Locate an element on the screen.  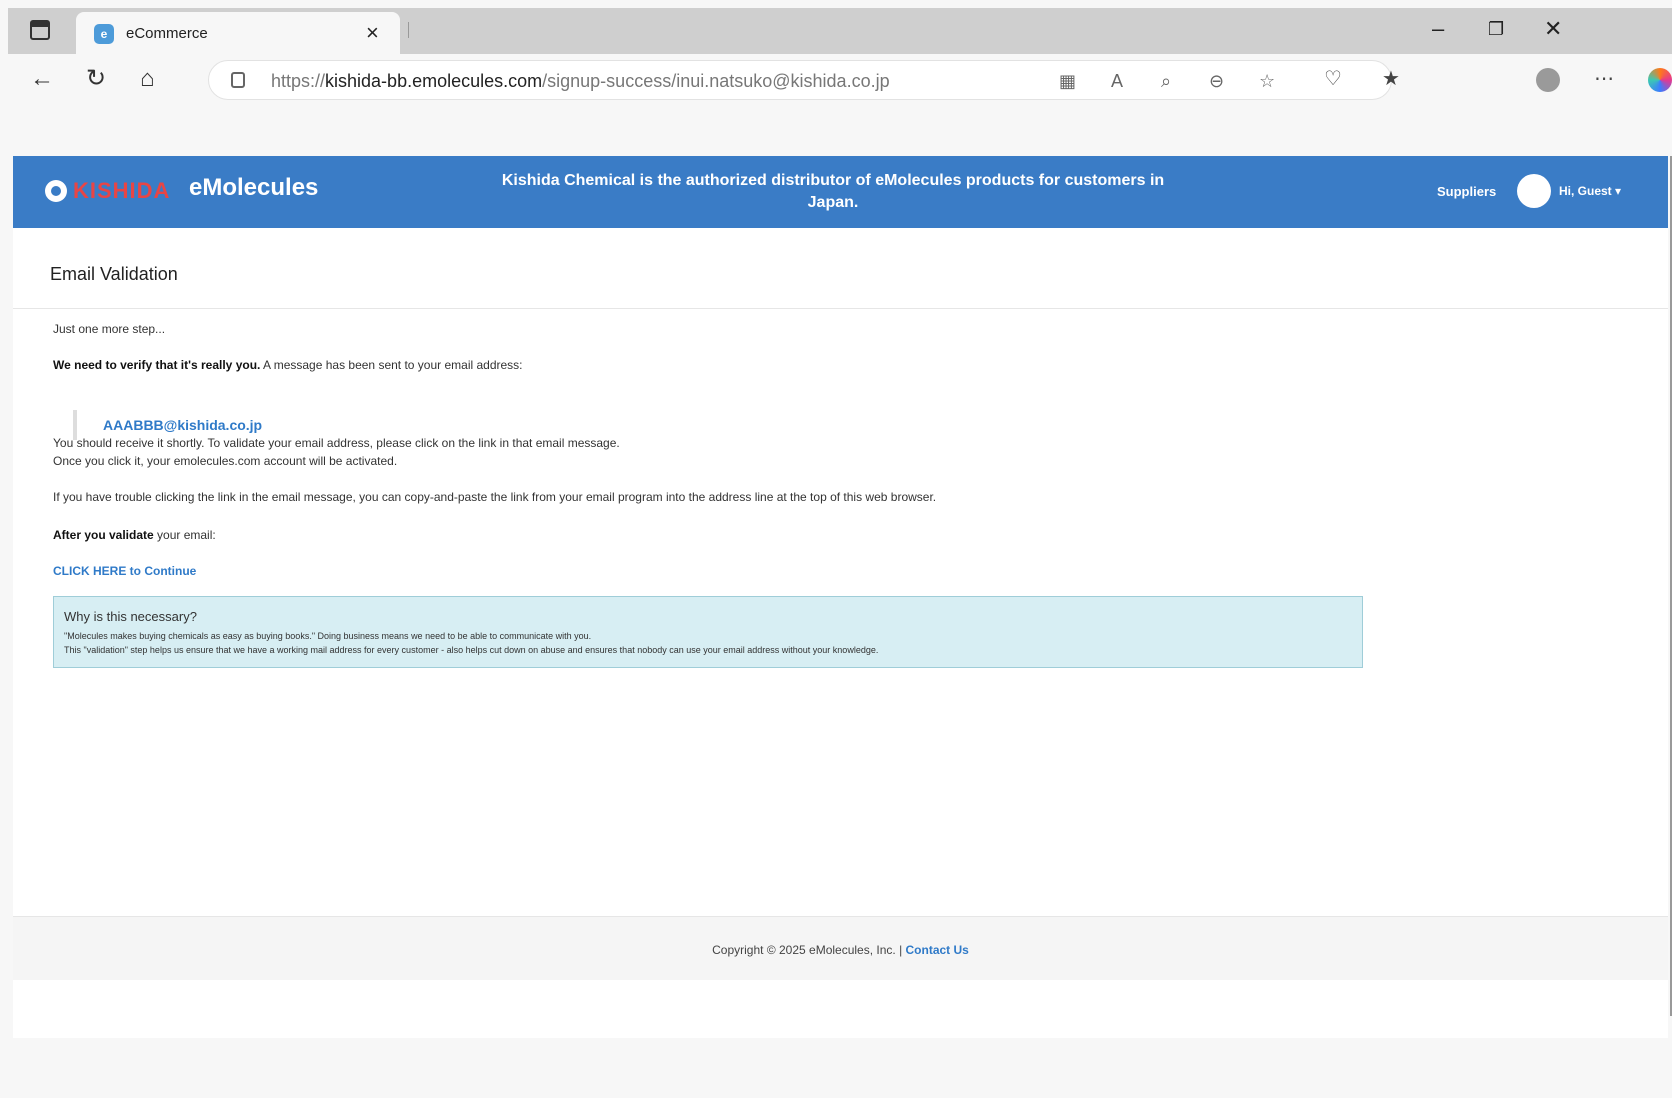
logo-emolecules: eMolecules is located at coordinates (253, 188).